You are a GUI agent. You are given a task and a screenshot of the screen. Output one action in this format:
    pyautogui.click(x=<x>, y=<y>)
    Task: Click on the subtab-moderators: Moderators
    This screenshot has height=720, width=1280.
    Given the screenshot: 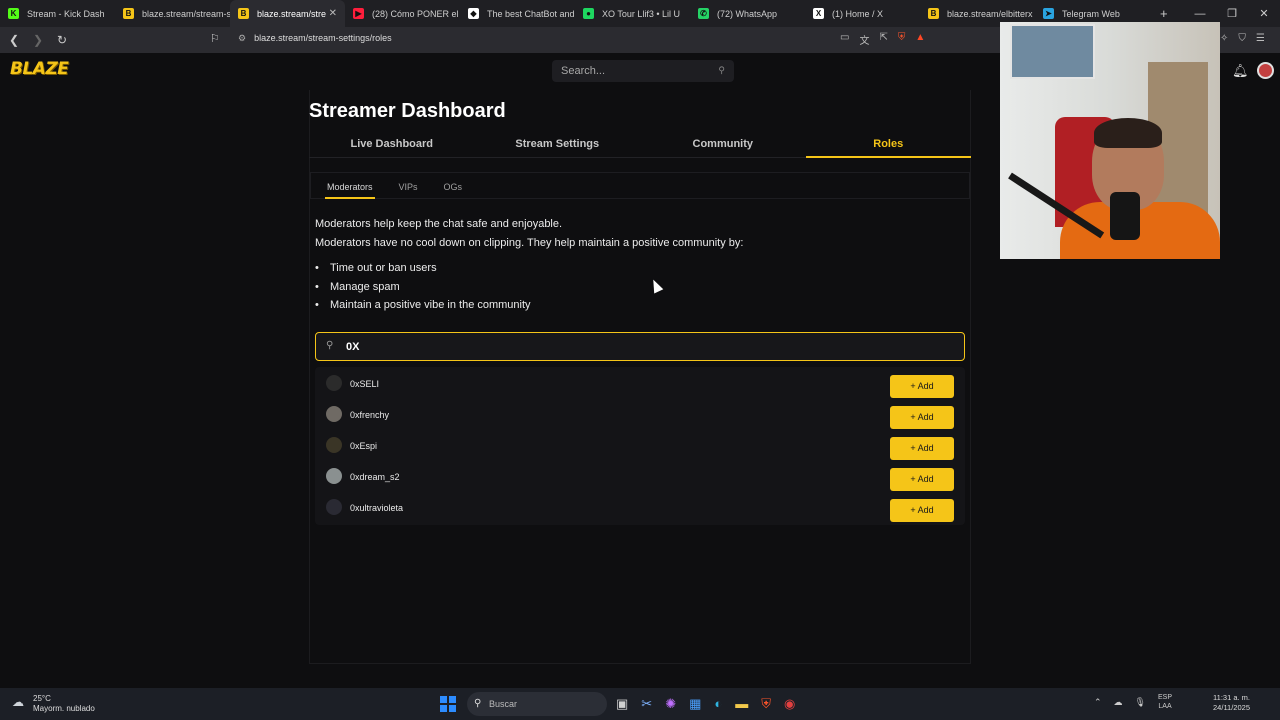 What is the action you would take?
    pyautogui.click(x=350, y=186)
    